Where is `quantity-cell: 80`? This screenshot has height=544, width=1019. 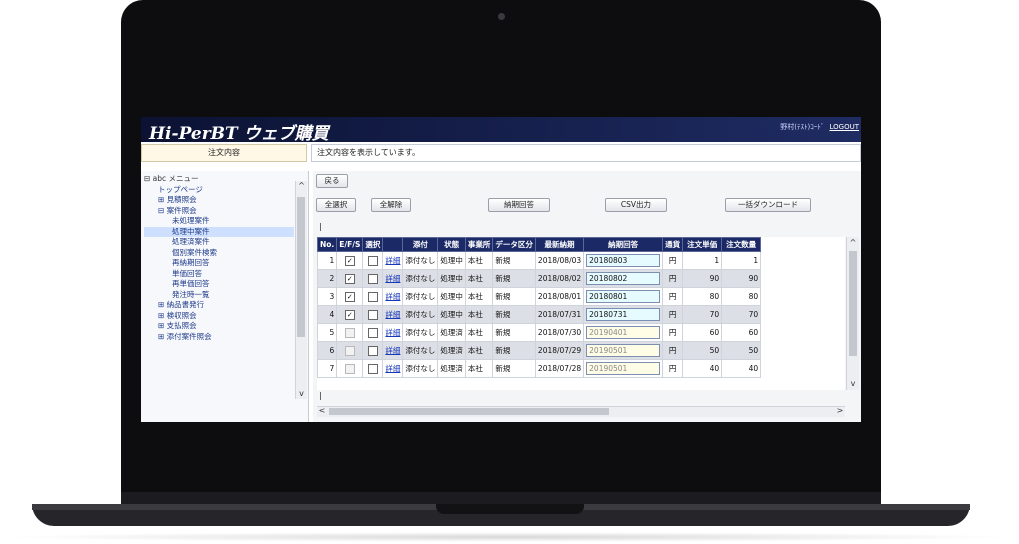
quantity-cell: 80 is located at coordinates (741, 296).